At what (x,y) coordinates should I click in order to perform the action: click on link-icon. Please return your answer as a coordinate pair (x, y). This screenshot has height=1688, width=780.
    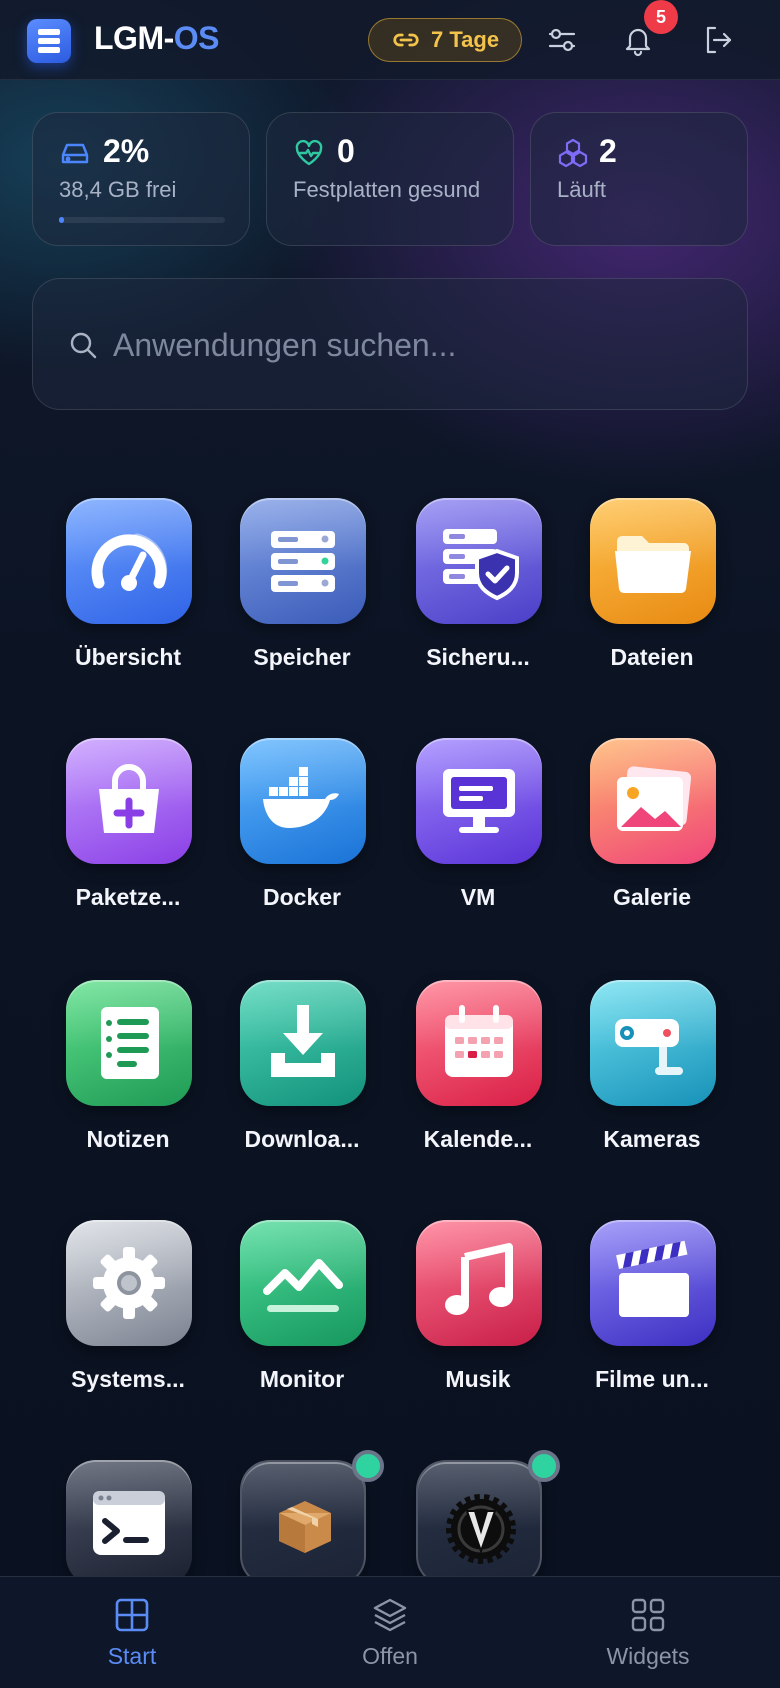
    Looking at the image, I should click on (406, 40).